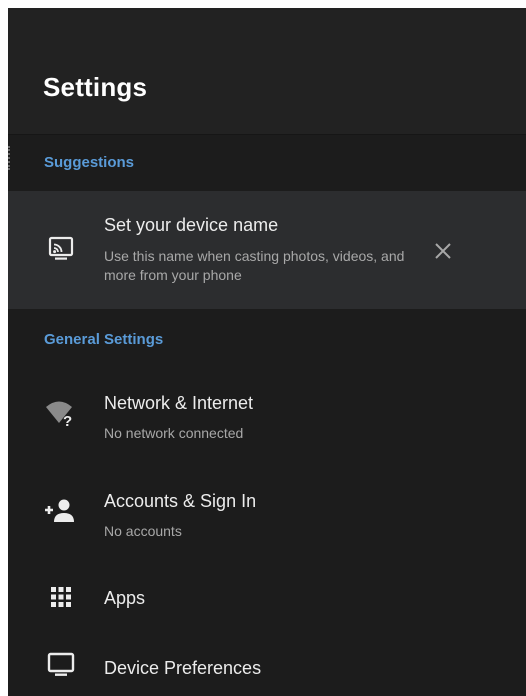 Image resolution: width=526 pixels, height=696 pixels. What do you see at coordinates (183, 668) in the screenshot?
I see `device-preferences-title: Device Preferences` at bounding box center [183, 668].